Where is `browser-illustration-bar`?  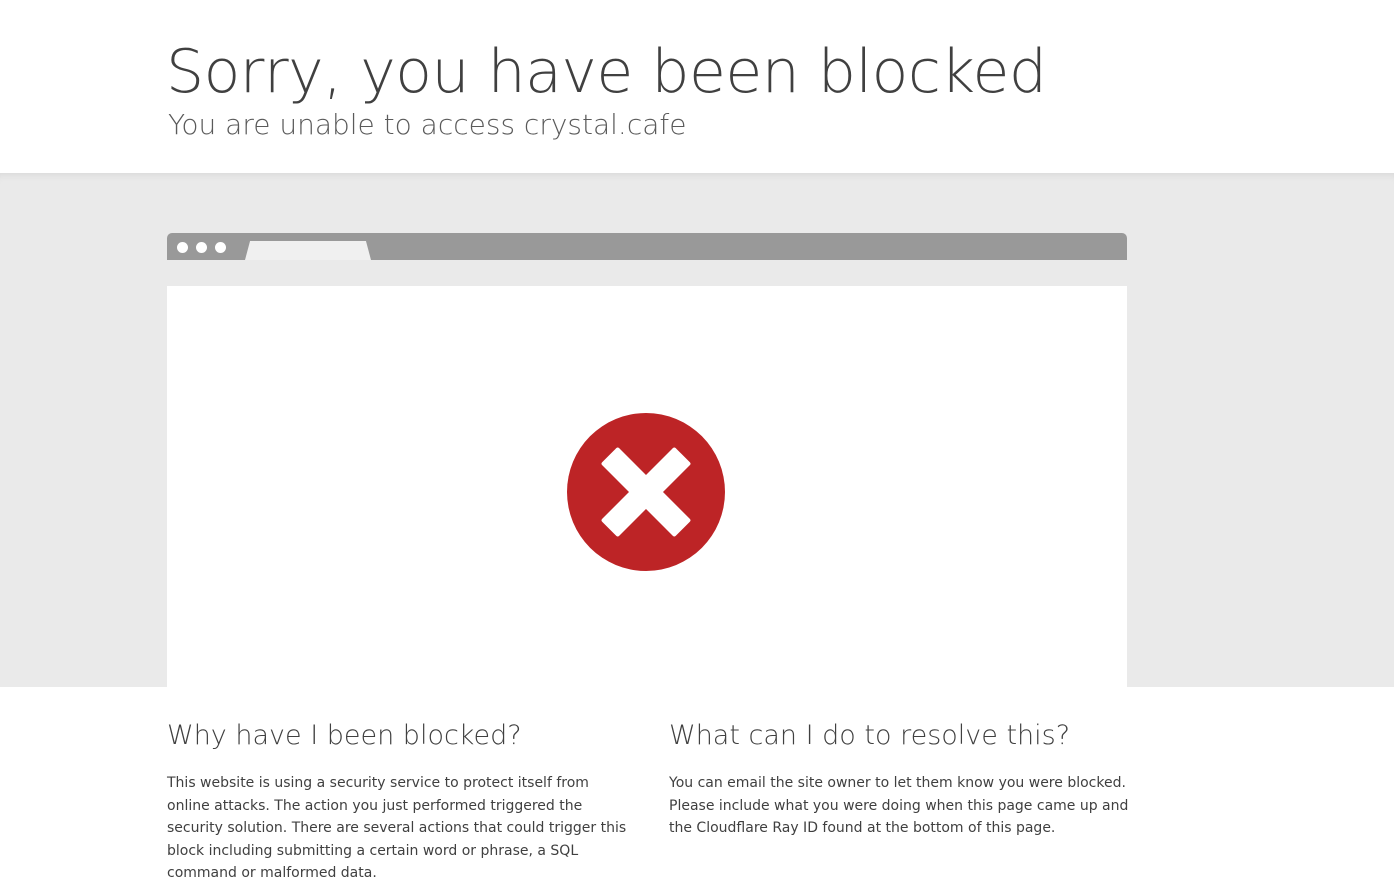 browser-illustration-bar is located at coordinates (647, 246).